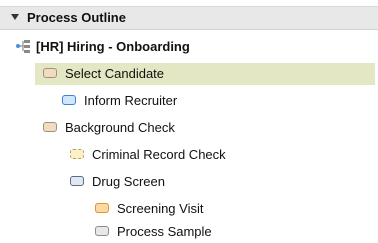 This screenshot has height=243, width=378. I want to click on tree-item-label: Drug Screen, so click(128, 181).